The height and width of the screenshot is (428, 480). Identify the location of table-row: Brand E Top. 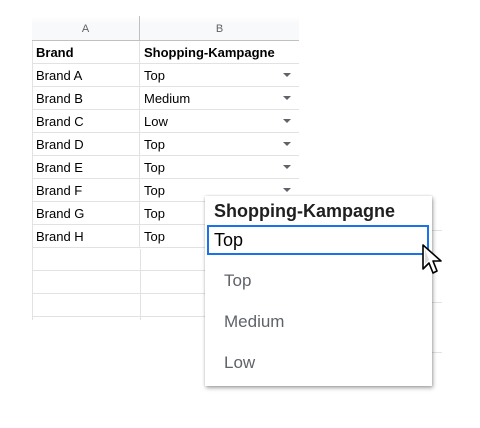
(165, 167).